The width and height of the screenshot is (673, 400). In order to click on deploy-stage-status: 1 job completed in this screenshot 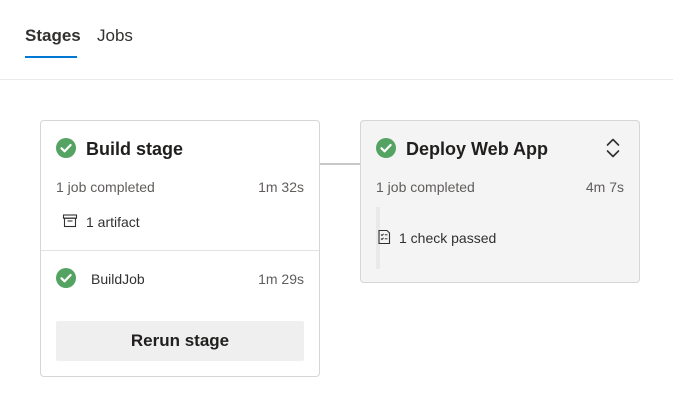, I will do `click(425, 187)`.